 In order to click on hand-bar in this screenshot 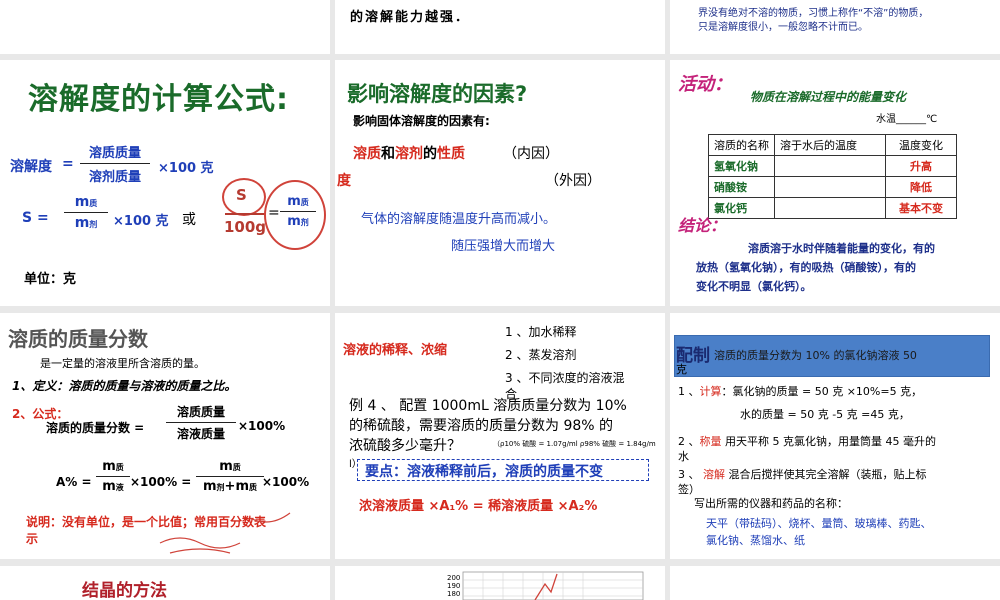, I will do `click(245, 214)`.